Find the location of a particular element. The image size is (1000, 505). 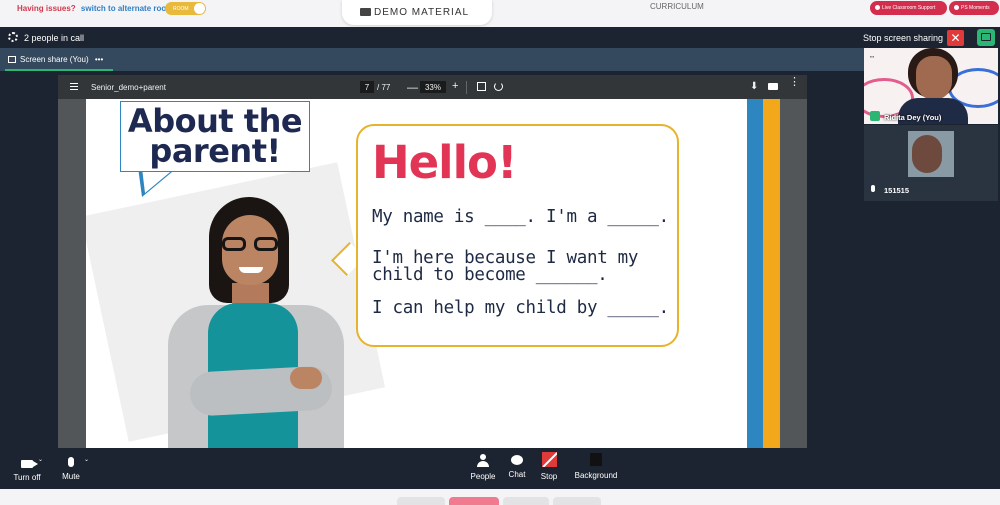

mic-active-icon is located at coordinates (875, 116).